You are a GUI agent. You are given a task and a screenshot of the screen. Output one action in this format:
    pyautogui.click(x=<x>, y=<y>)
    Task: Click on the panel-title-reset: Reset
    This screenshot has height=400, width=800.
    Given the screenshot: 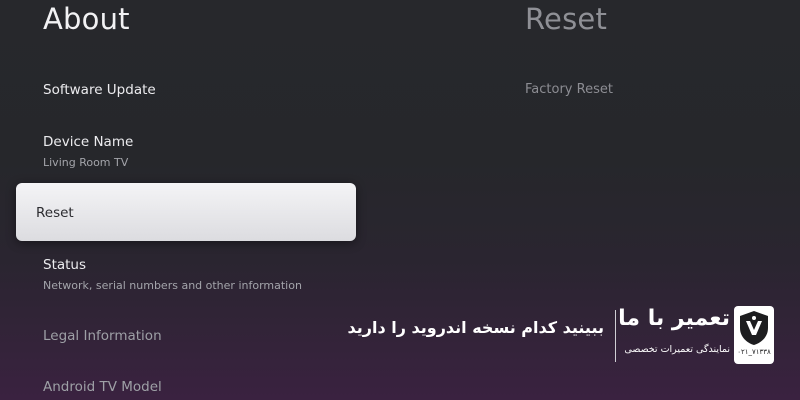 What is the action you would take?
    pyautogui.click(x=566, y=19)
    